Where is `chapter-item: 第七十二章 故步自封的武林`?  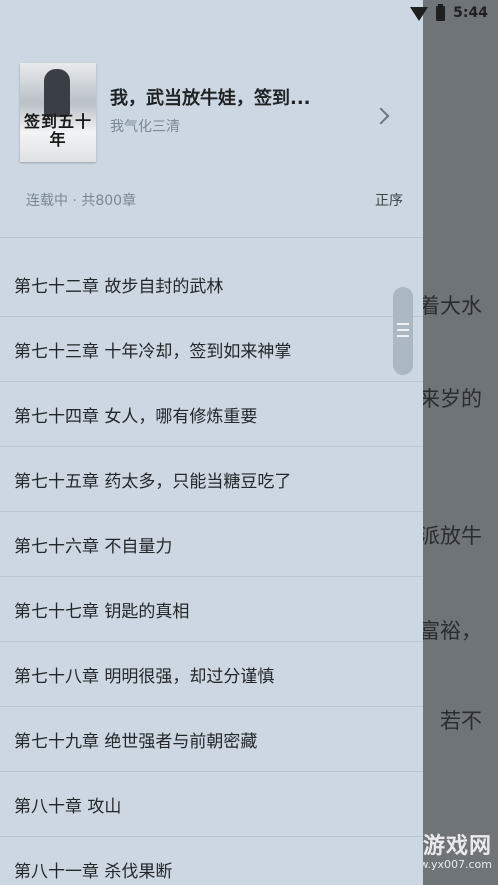 chapter-item: 第七十二章 故步自封的武林 is located at coordinates (211, 284).